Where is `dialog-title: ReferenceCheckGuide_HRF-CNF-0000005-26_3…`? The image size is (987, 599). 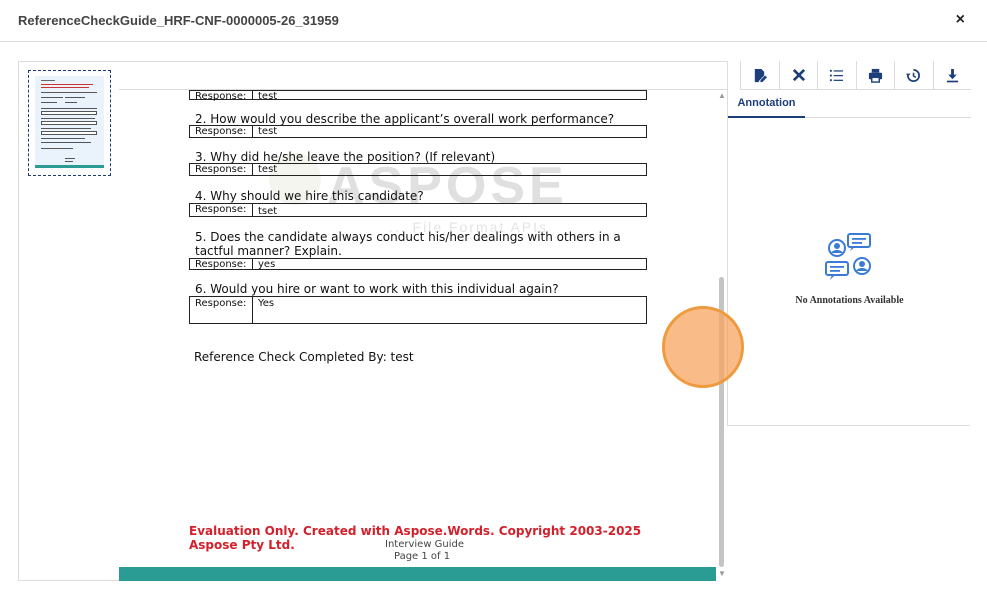 dialog-title: ReferenceCheckGuide_HRF-CNF-0000005-26_3… is located at coordinates (178, 20).